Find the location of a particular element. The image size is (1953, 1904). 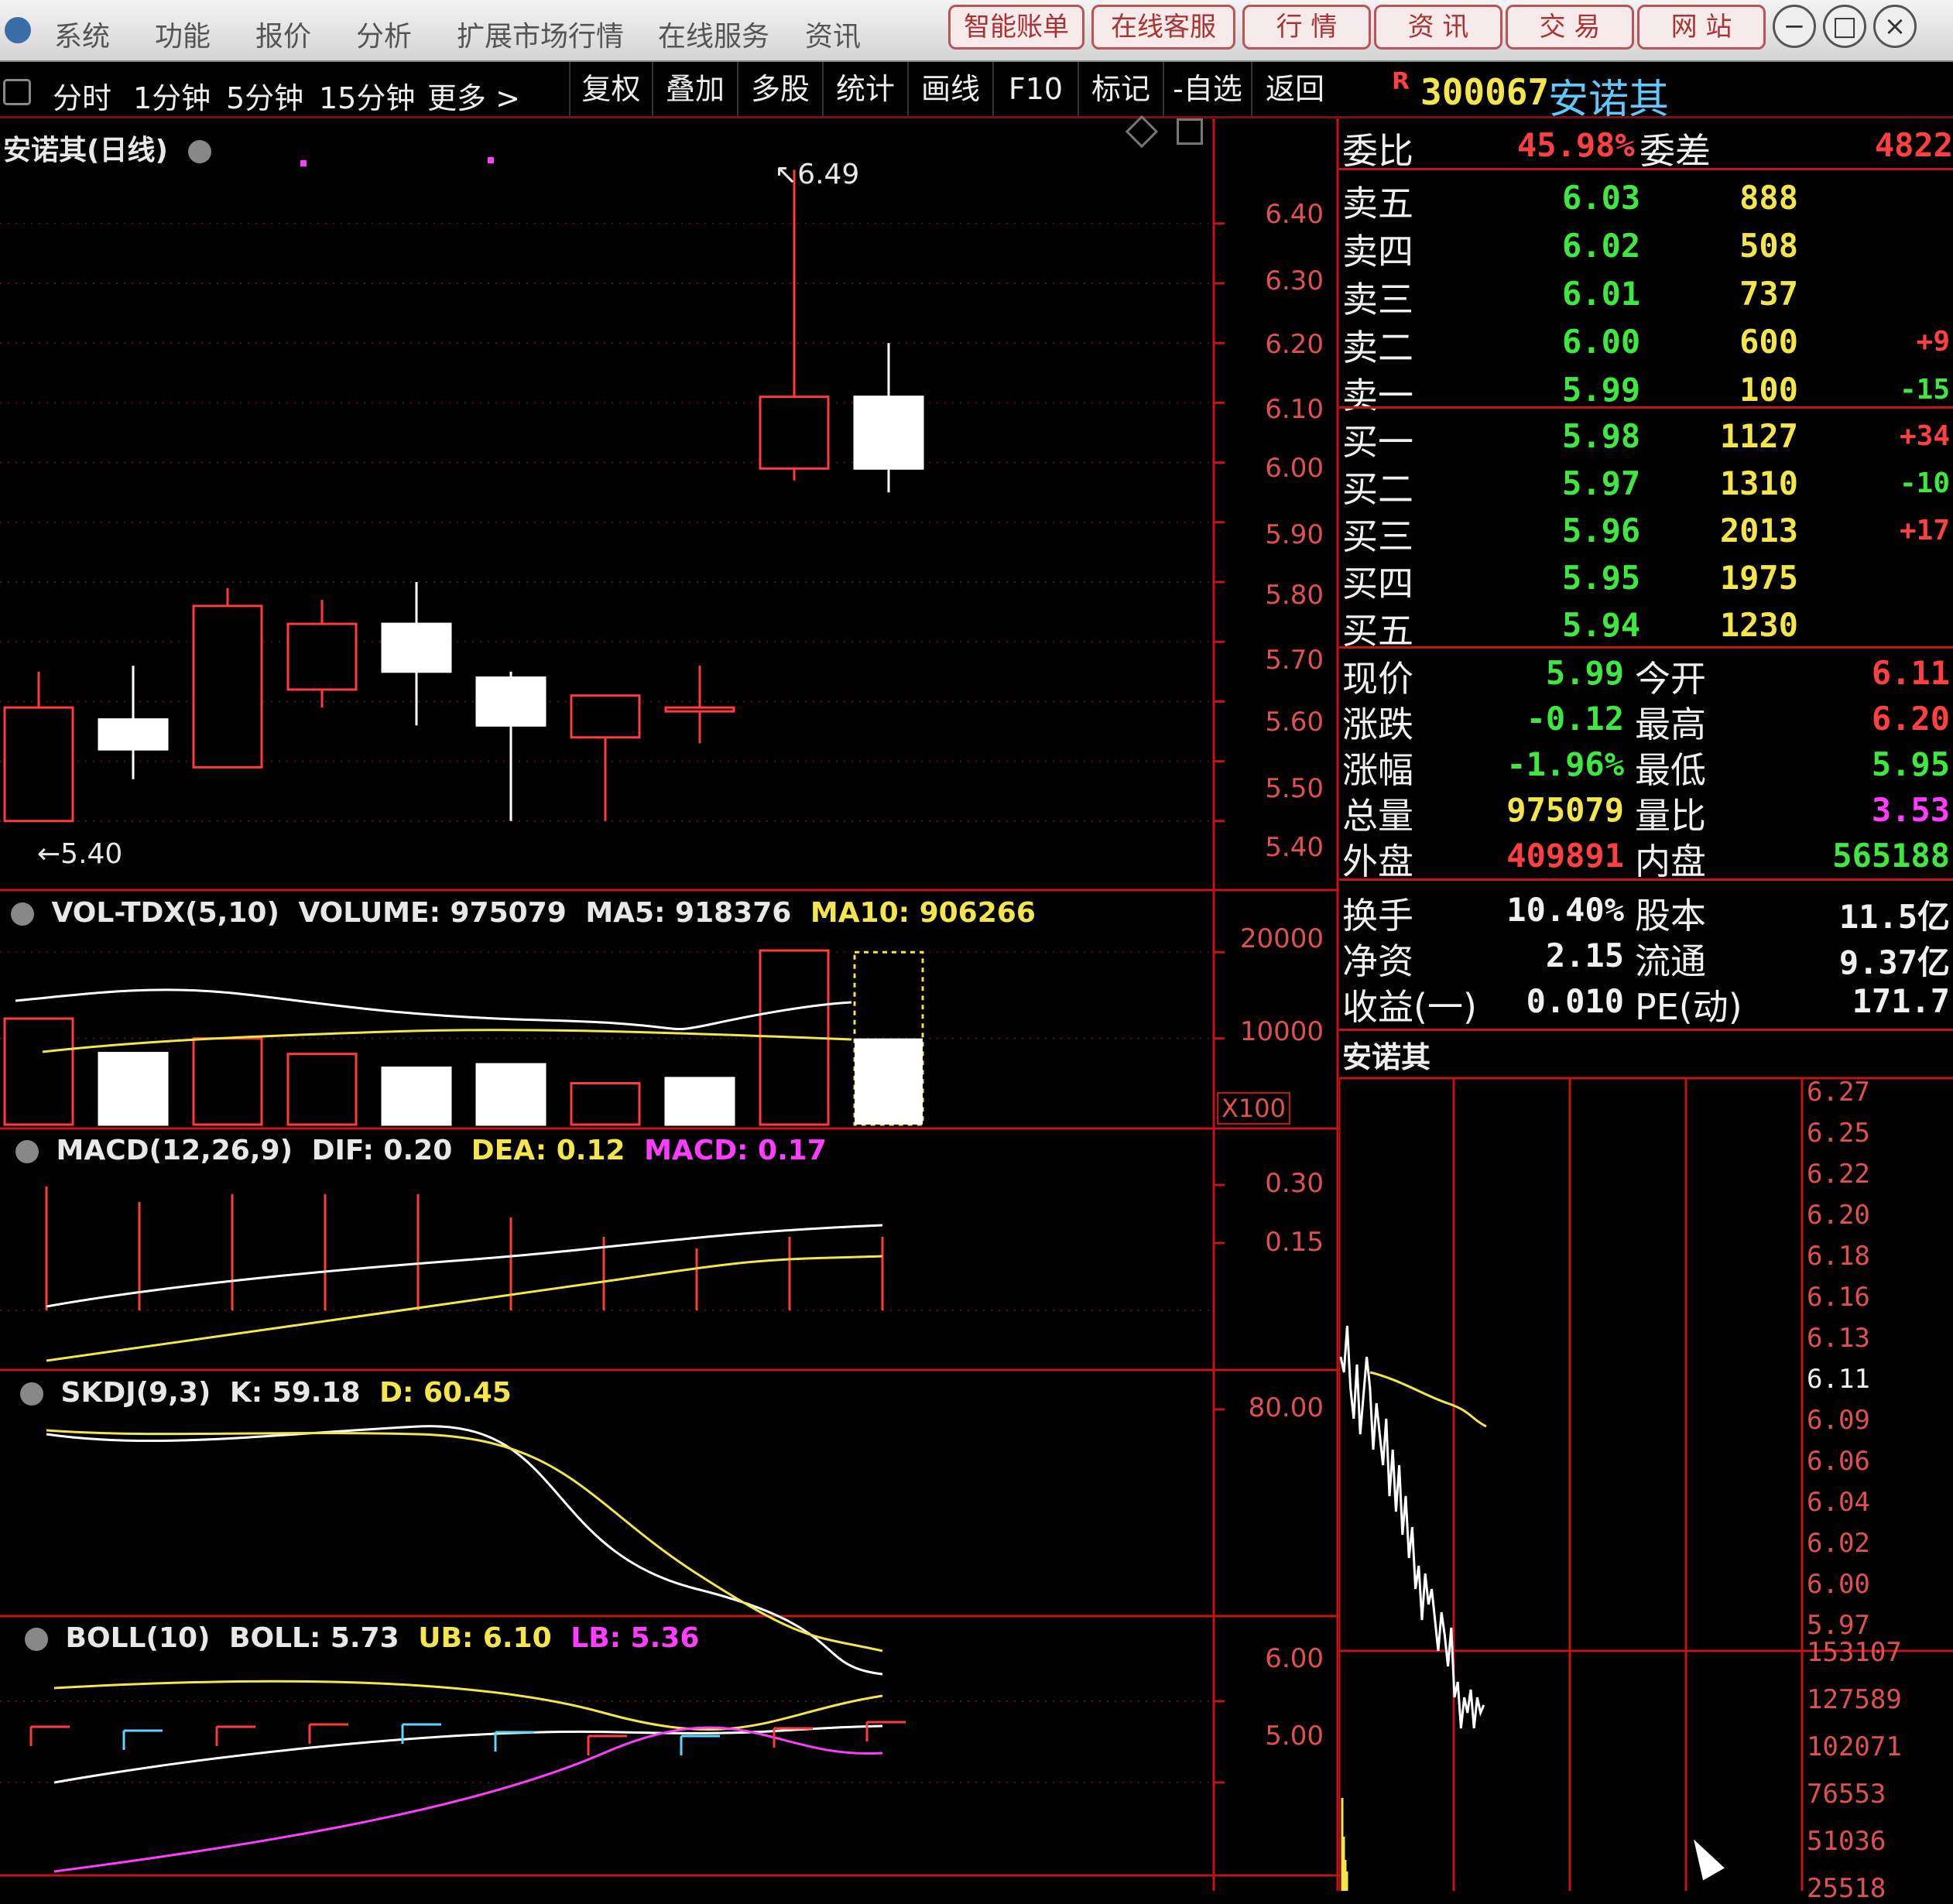

boll-lower-line is located at coordinates (468, 1799).